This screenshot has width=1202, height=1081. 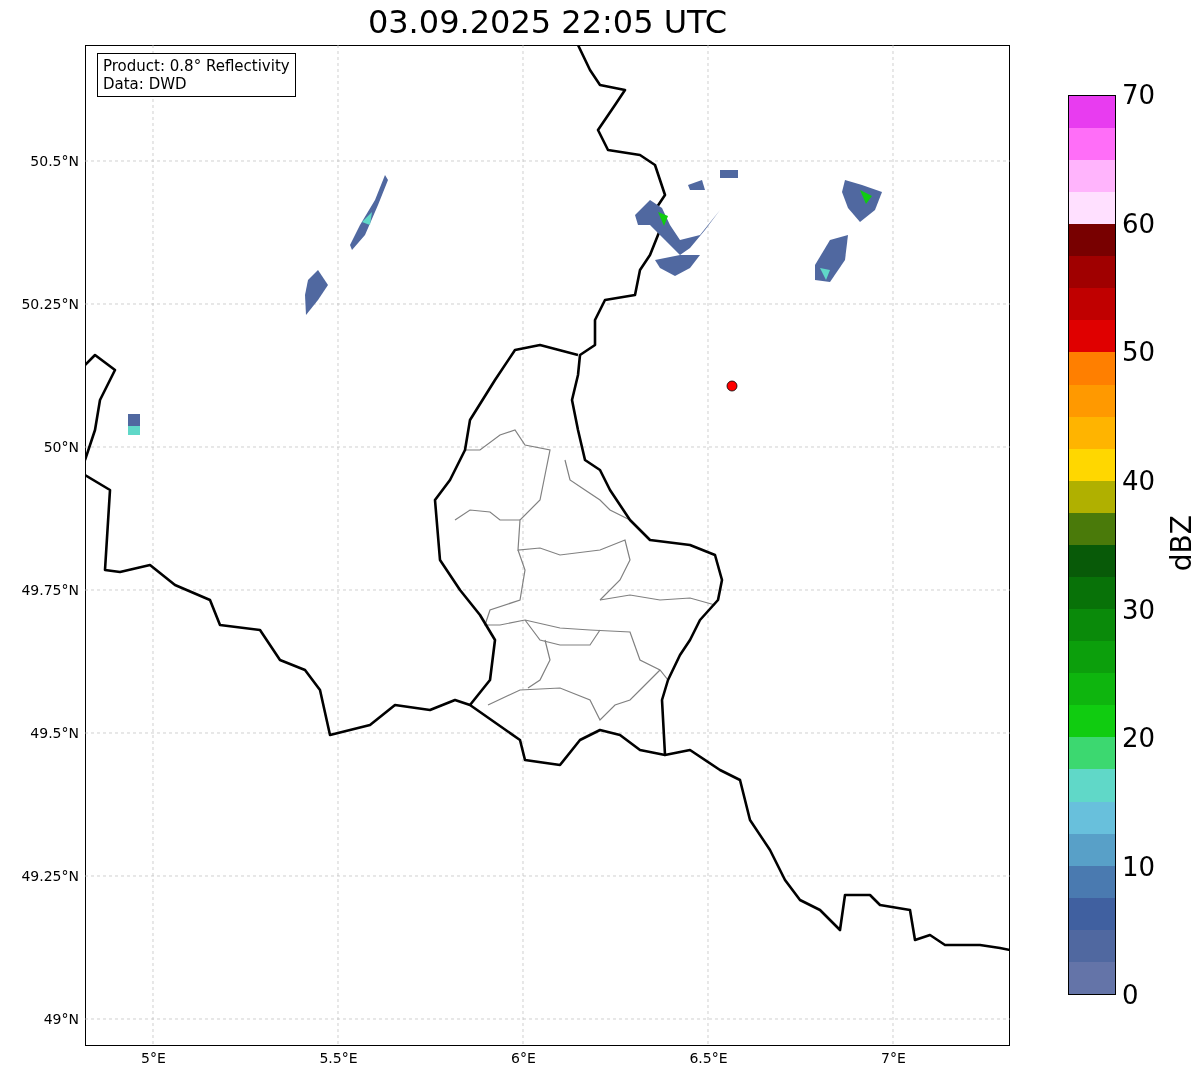 I want to click on longitude-label: 6.5°E, so click(x=708, y=1058).